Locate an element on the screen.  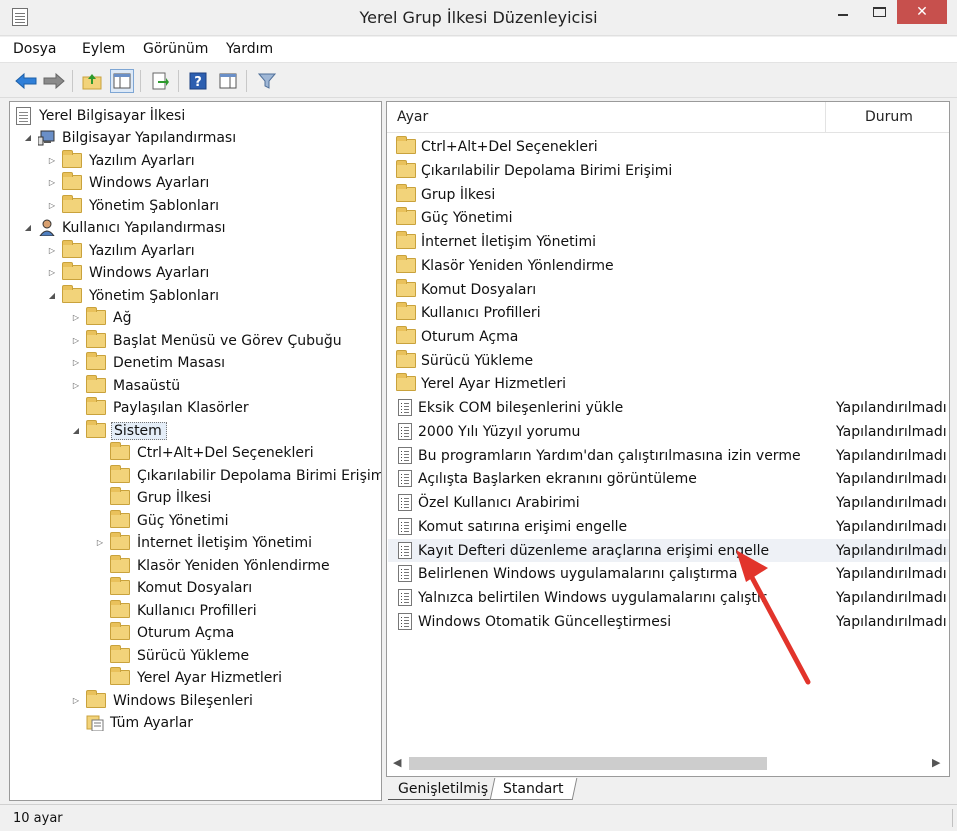
back-button is located at coordinates (26, 81).